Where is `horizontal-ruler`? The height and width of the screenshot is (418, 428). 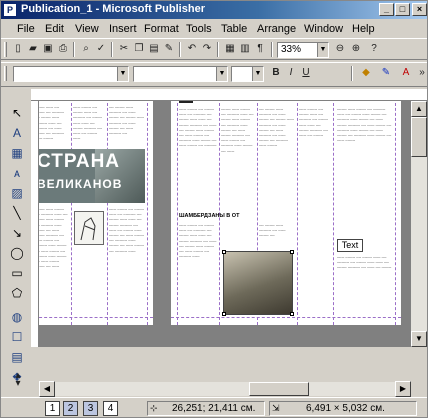
horizontal-ruler is located at coordinates (229, 95).